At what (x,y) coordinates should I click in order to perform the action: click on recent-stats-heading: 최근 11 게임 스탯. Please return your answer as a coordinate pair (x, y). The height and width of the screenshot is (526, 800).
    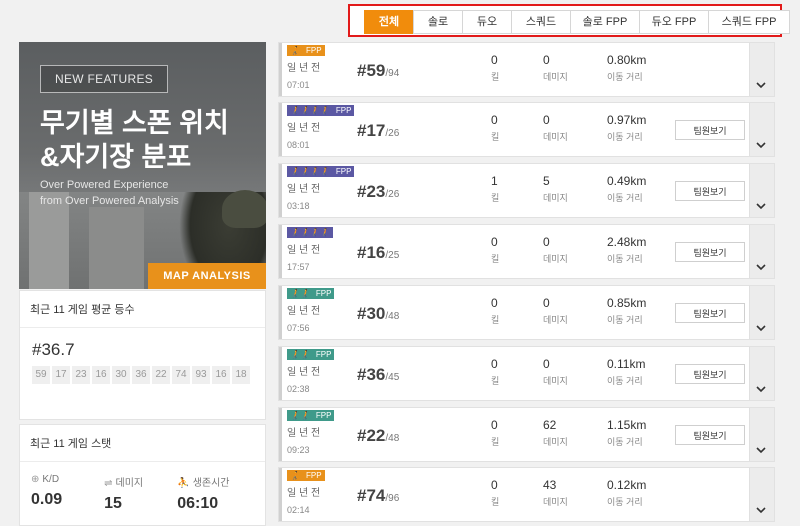
    Looking at the image, I should click on (142, 443).